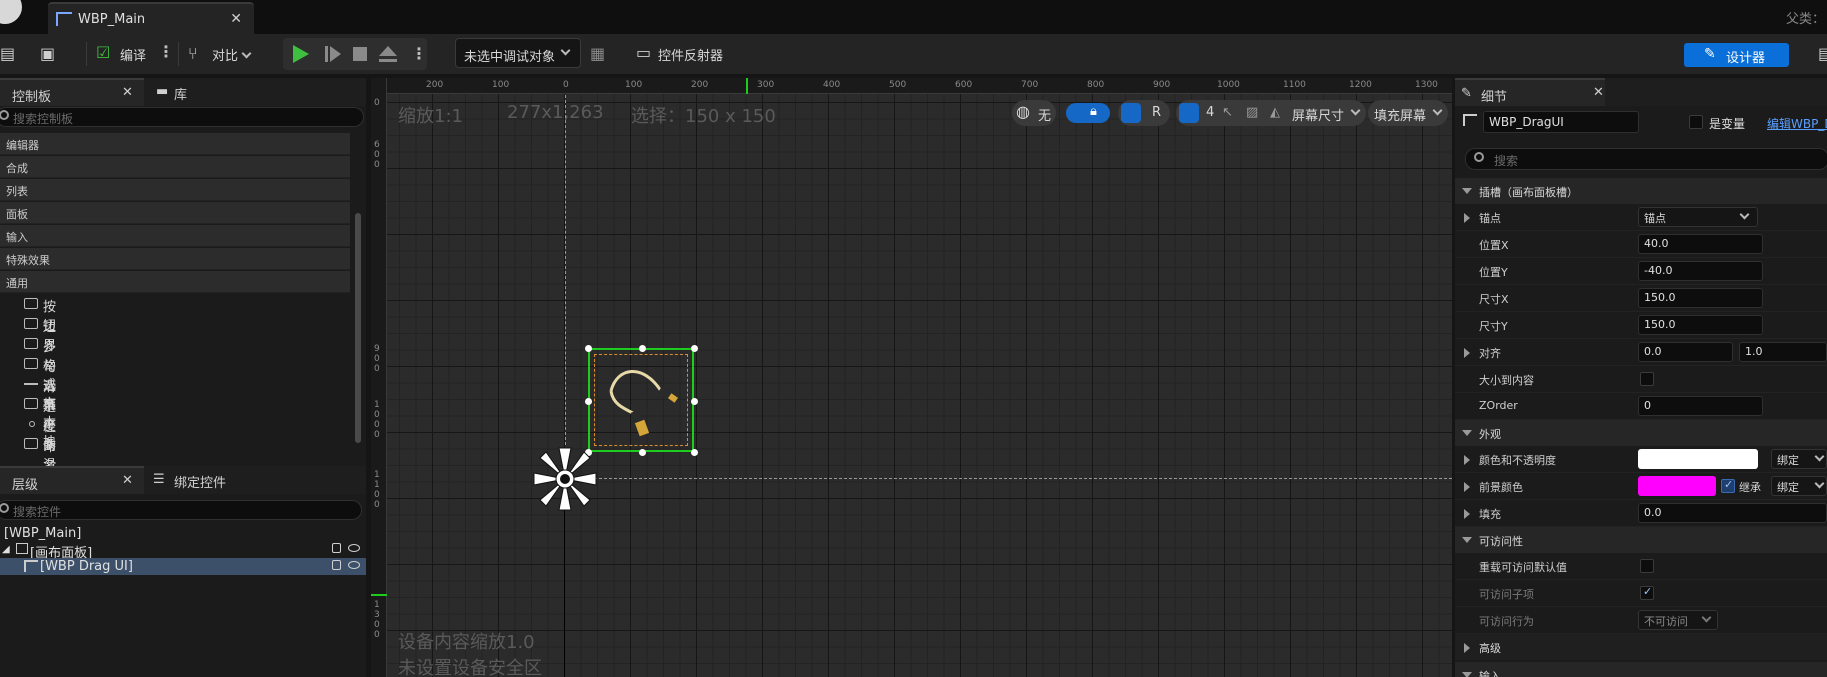 The image size is (1827, 677). I want to click on resize-handle-bottom-right, so click(694, 452).